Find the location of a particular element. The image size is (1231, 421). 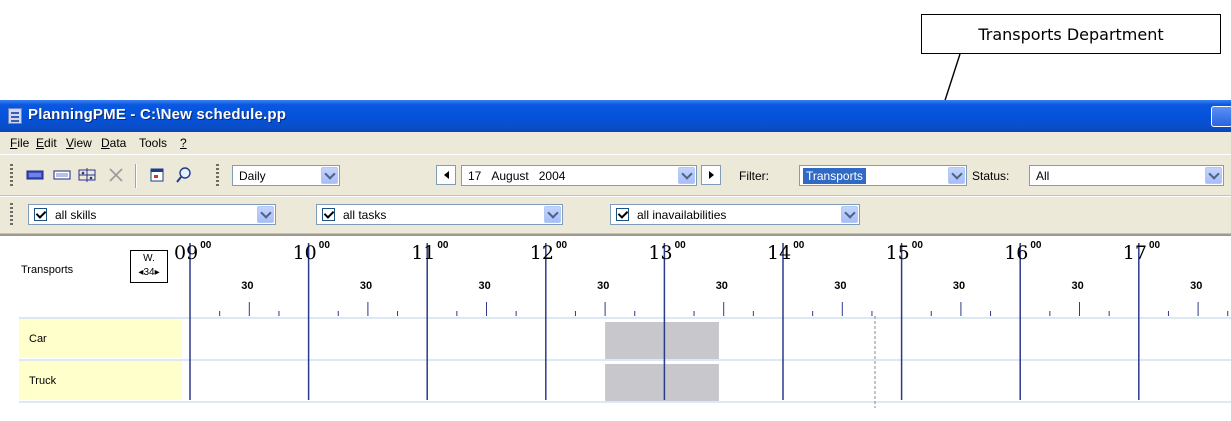

tasks-select: all tasks is located at coordinates (439, 214).